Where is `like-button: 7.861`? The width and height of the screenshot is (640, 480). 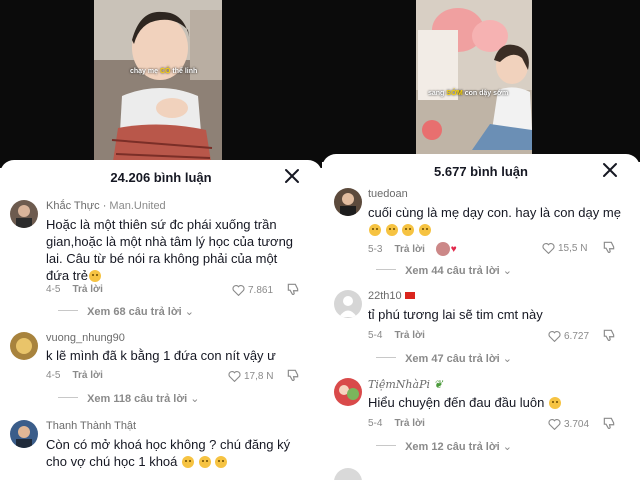
like-button: 7.861 is located at coordinates (253, 290).